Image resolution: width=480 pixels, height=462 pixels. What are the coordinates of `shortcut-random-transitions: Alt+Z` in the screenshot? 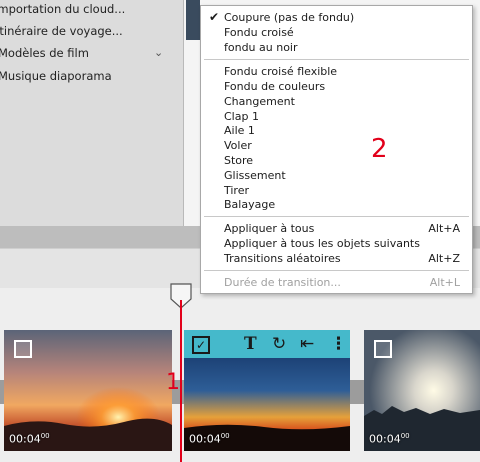 It's located at (444, 258).